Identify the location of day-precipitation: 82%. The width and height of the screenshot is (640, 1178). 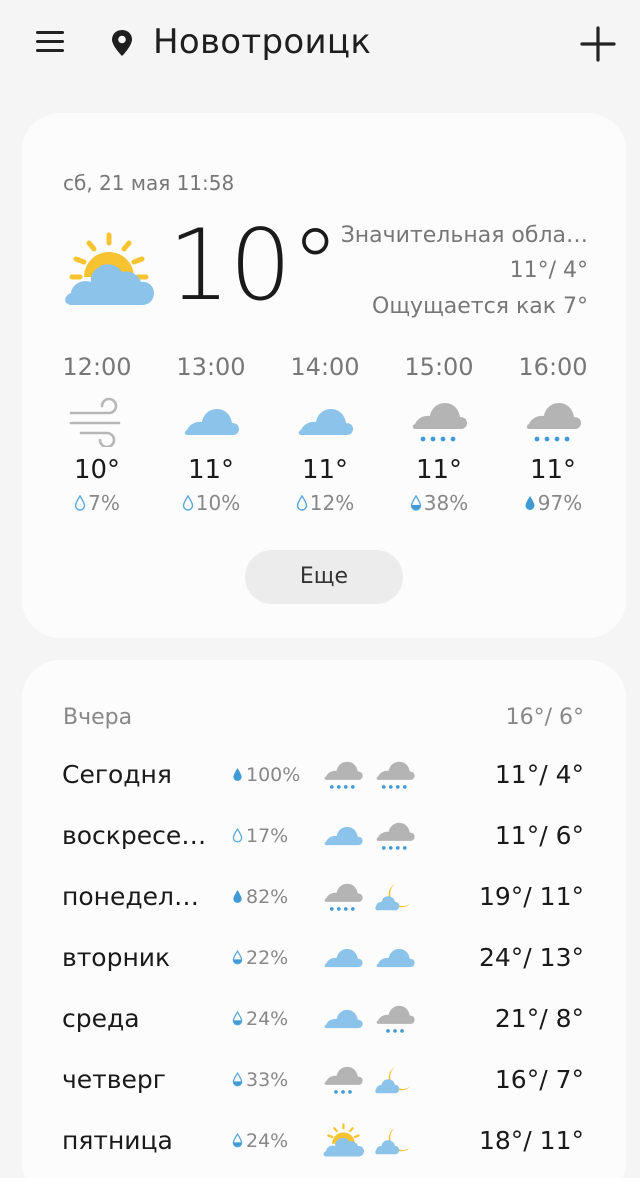
(260, 897).